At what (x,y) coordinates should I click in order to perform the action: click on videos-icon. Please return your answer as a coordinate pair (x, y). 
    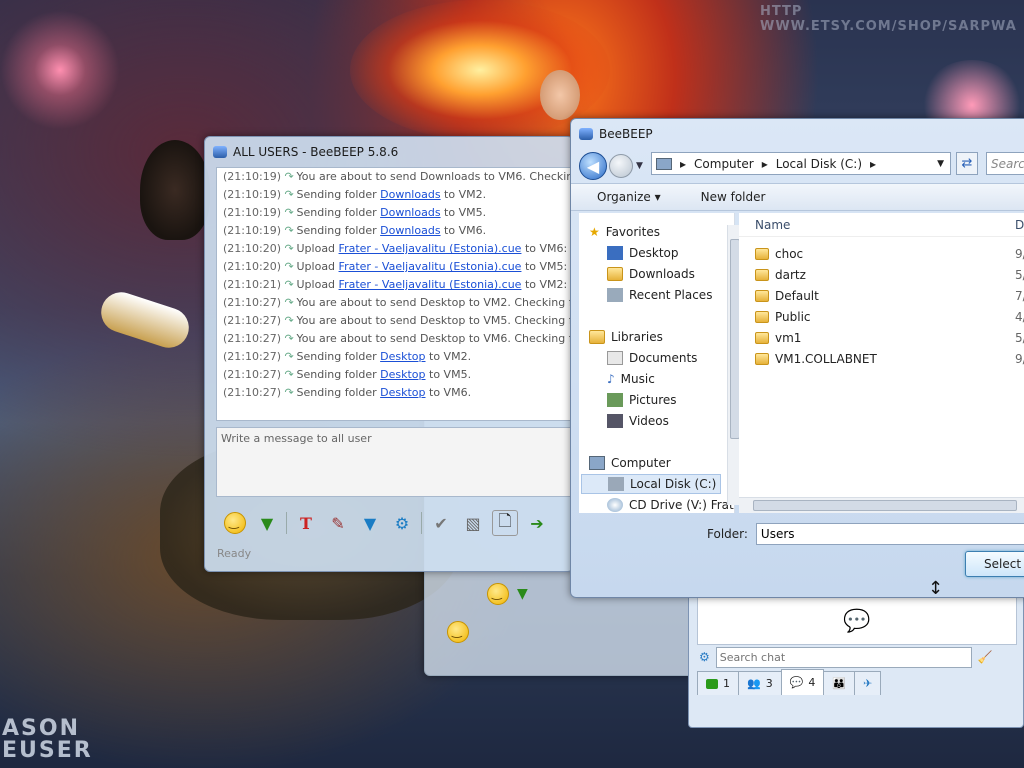
    Looking at the image, I should click on (615, 421).